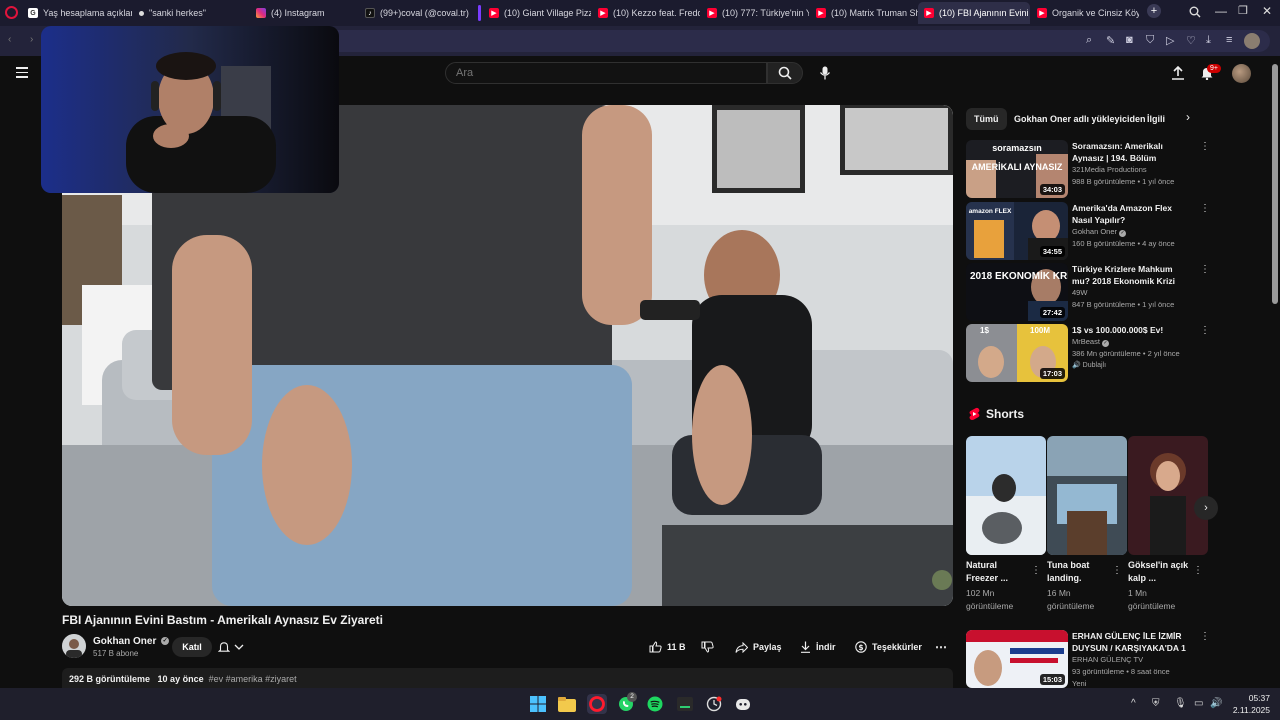 The image size is (1280, 720). I want to click on search-button, so click(785, 73).